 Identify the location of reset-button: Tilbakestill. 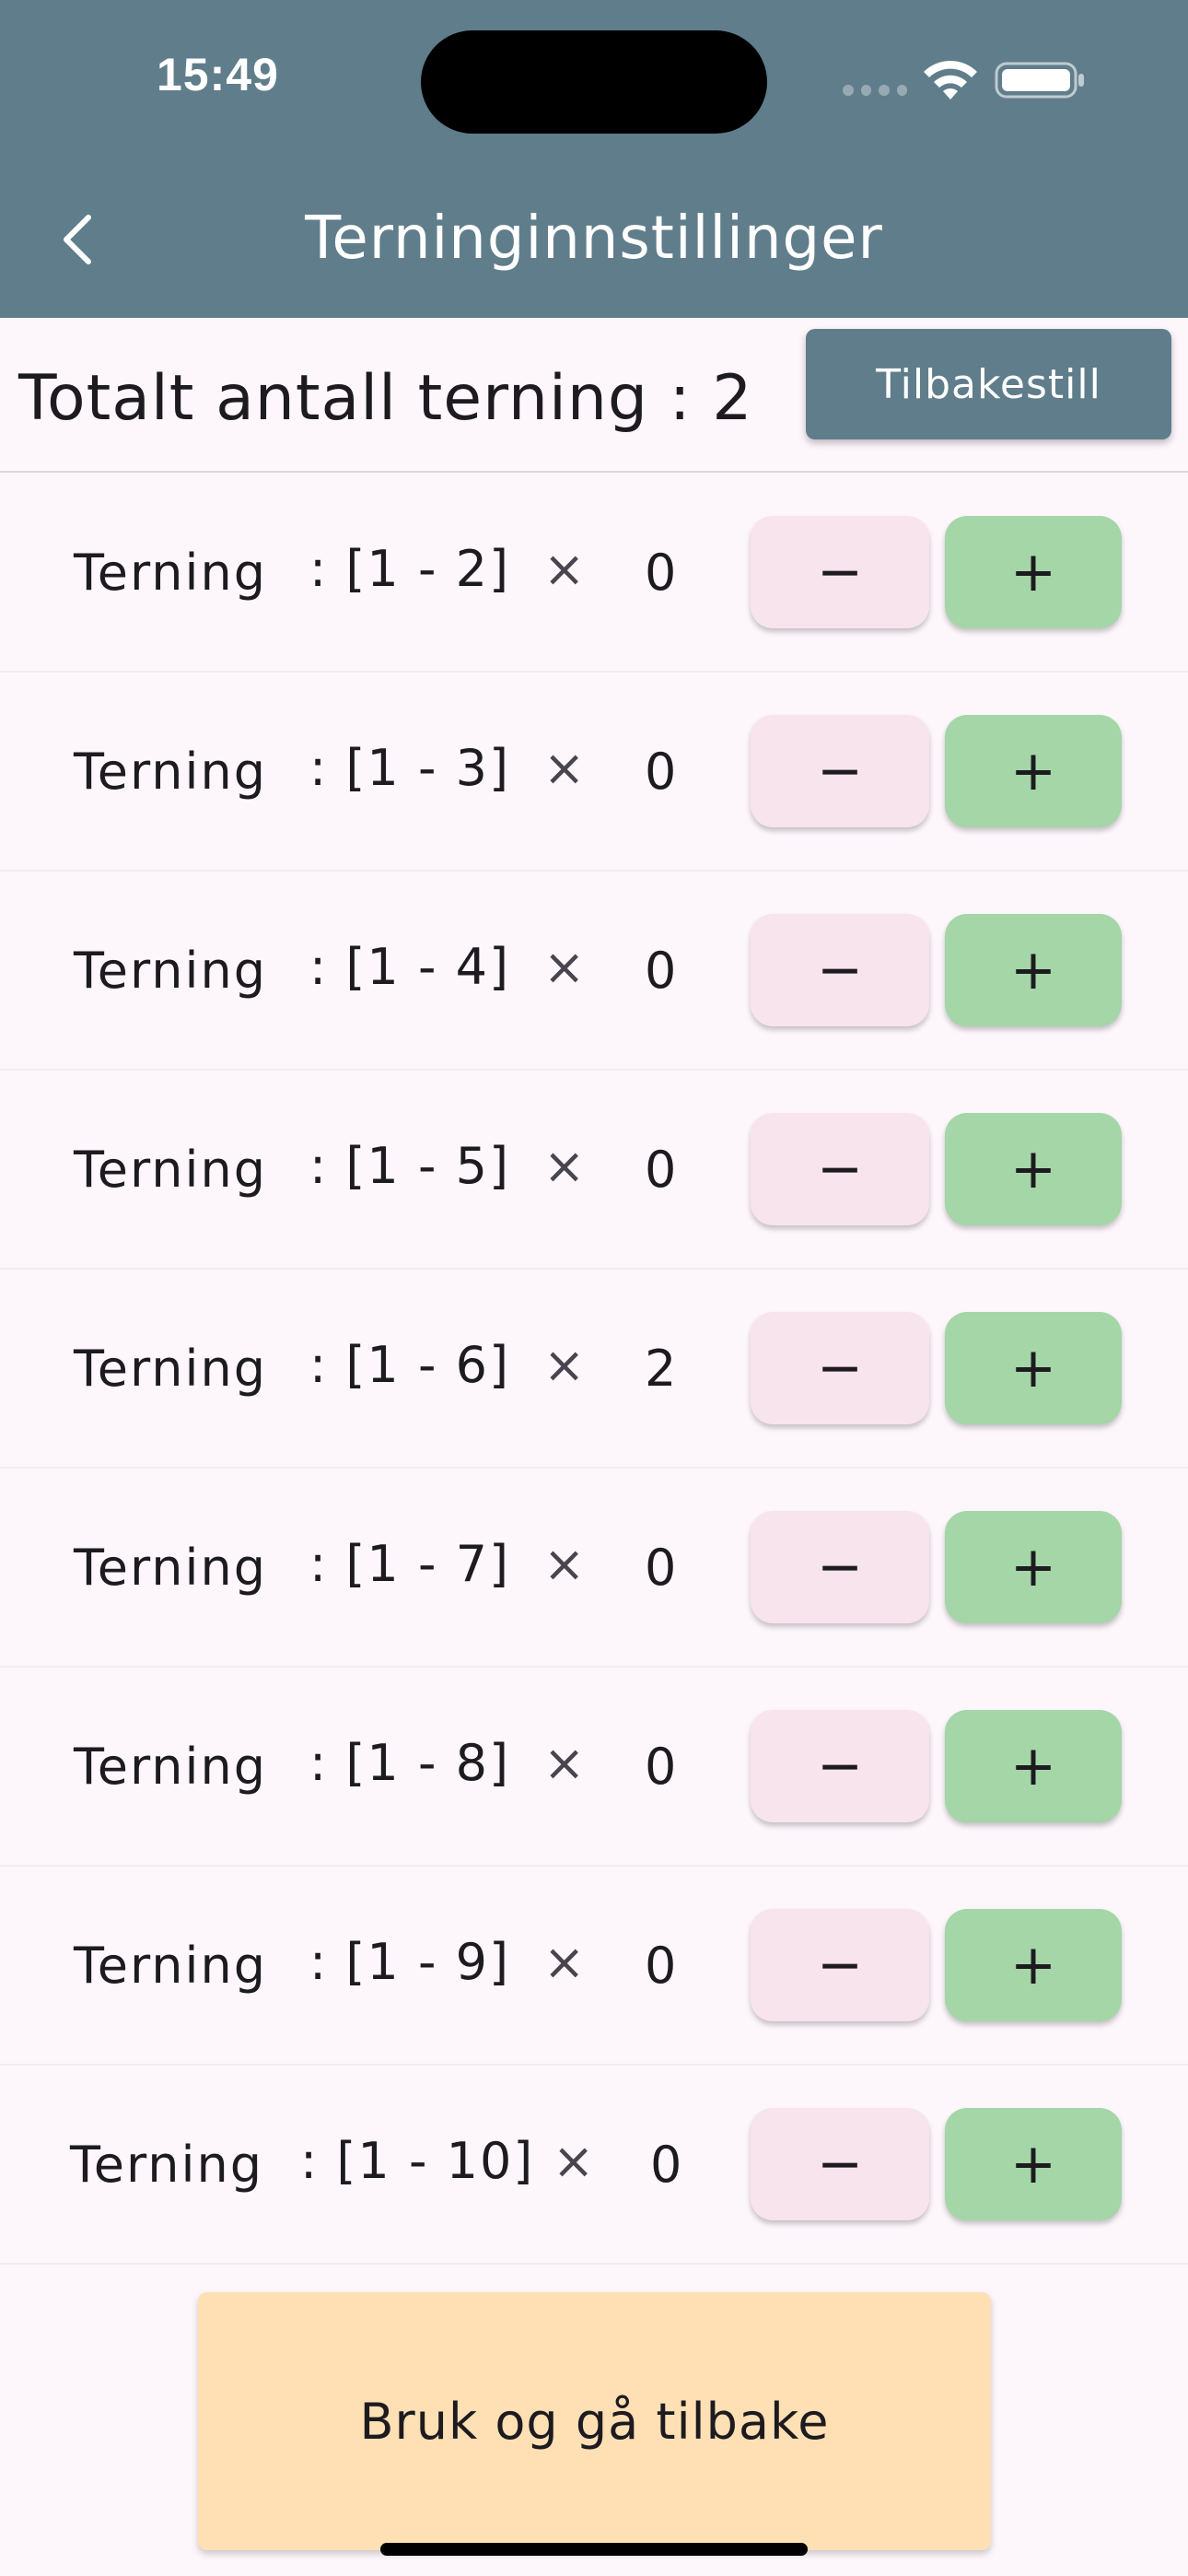
(988, 384).